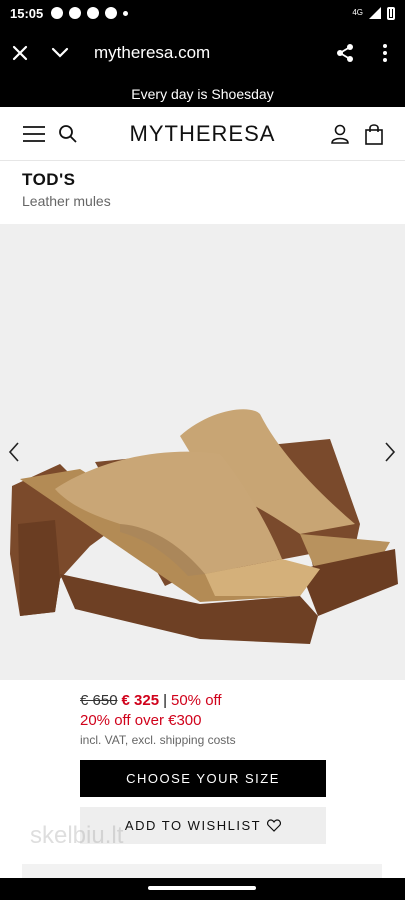 This screenshot has height=900, width=405. What do you see at coordinates (202, 134) in the screenshot?
I see `site-header: MYTHERESA` at bounding box center [202, 134].